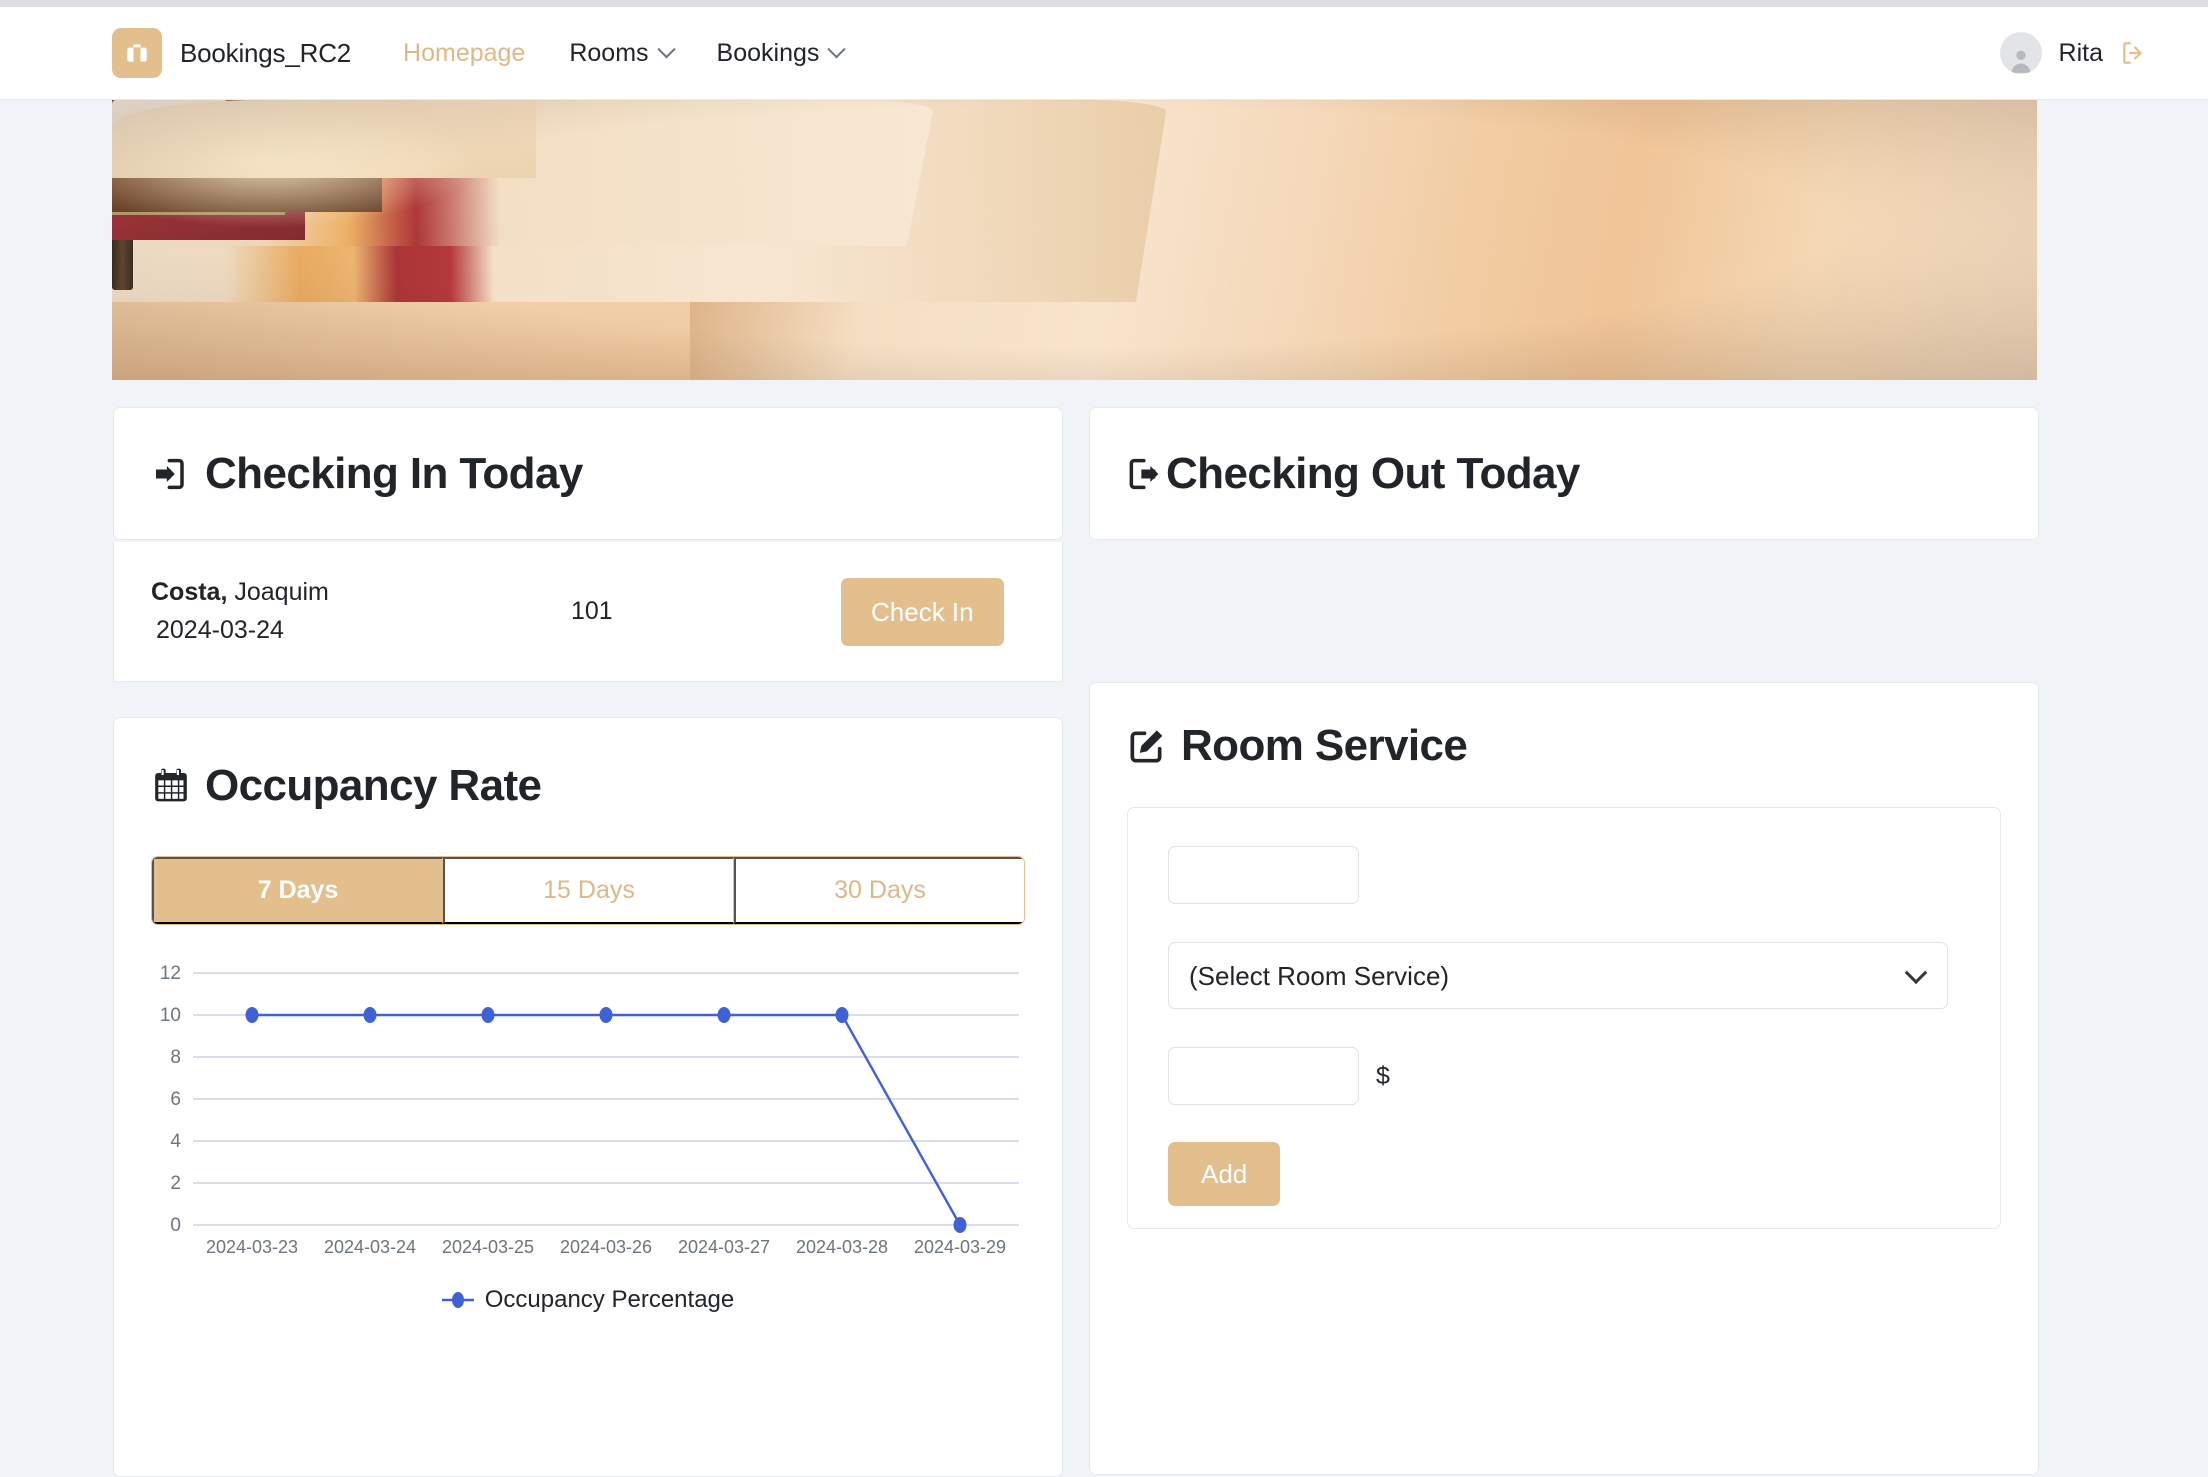 Image resolution: width=2208 pixels, height=1477 pixels. Describe the element at coordinates (1224, 1174) in the screenshot. I see `add-room-service-button: Add` at that location.